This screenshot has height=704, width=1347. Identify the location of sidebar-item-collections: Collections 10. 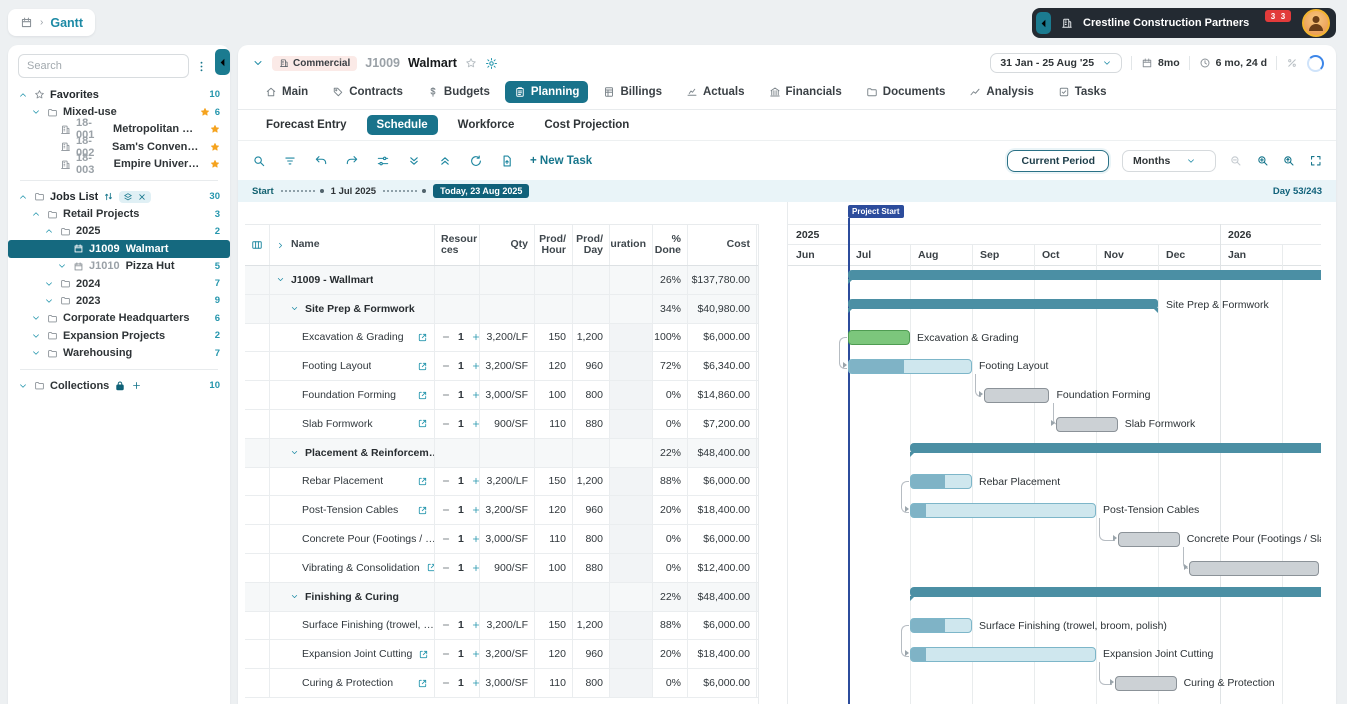
(119, 385).